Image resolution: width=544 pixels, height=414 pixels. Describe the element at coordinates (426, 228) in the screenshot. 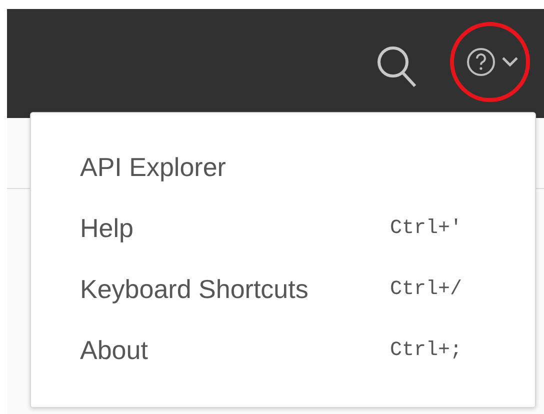

I see `shortcut-text: Ctrl+'` at that location.